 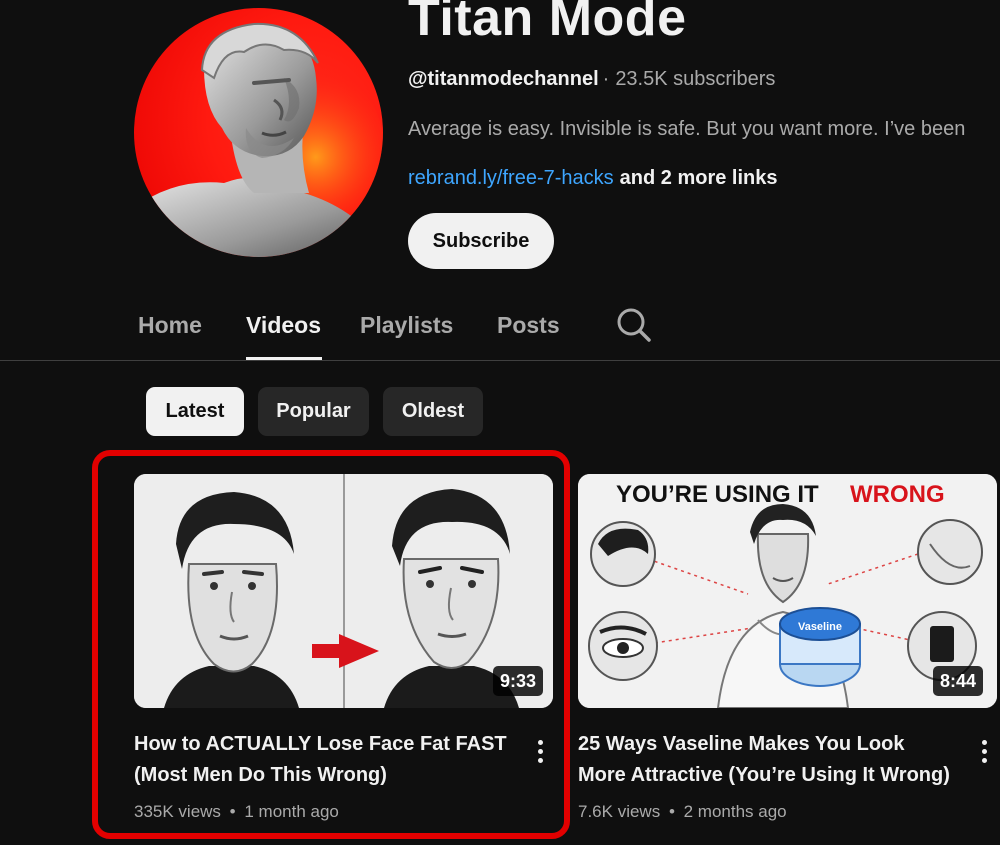 What do you see at coordinates (313, 411) in the screenshot?
I see `filter-popular: Popular` at bounding box center [313, 411].